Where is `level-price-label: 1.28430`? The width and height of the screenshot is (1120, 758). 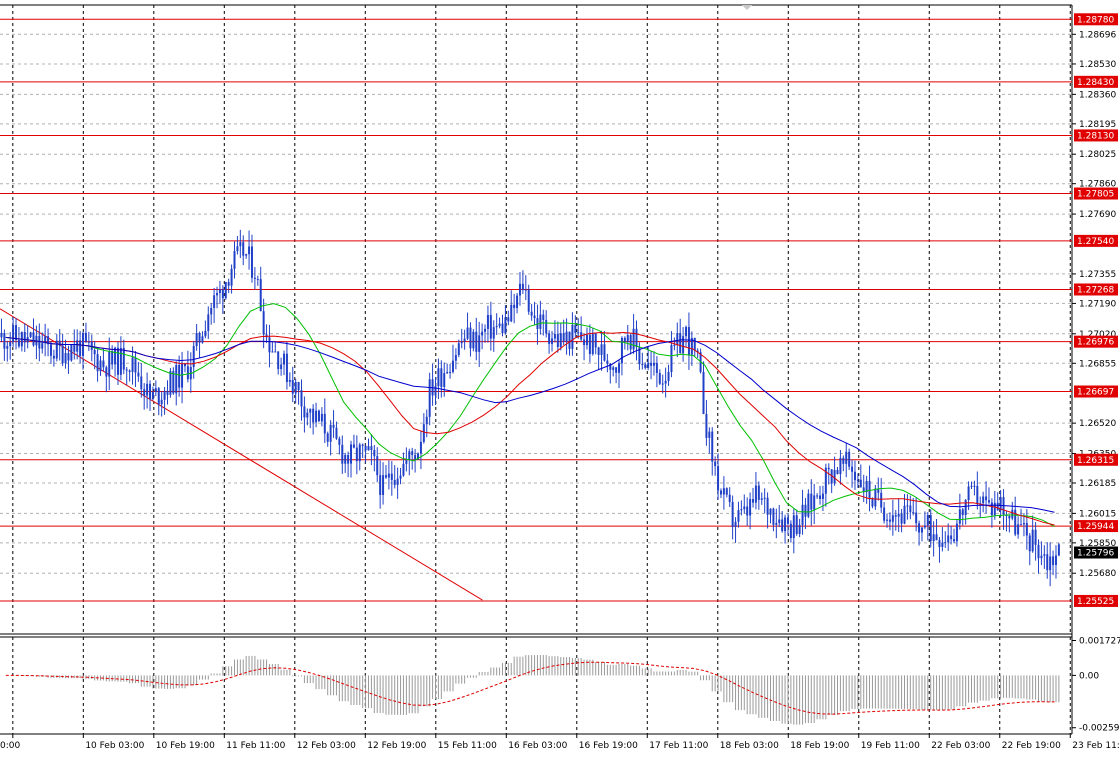 level-price-label: 1.28430 is located at coordinates (1095, 83).